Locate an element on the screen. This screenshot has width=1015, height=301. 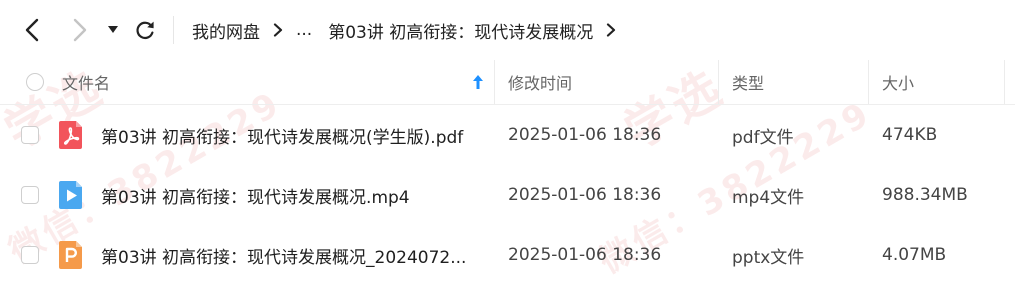
refresh-icon is located at coordinates (145, 30).